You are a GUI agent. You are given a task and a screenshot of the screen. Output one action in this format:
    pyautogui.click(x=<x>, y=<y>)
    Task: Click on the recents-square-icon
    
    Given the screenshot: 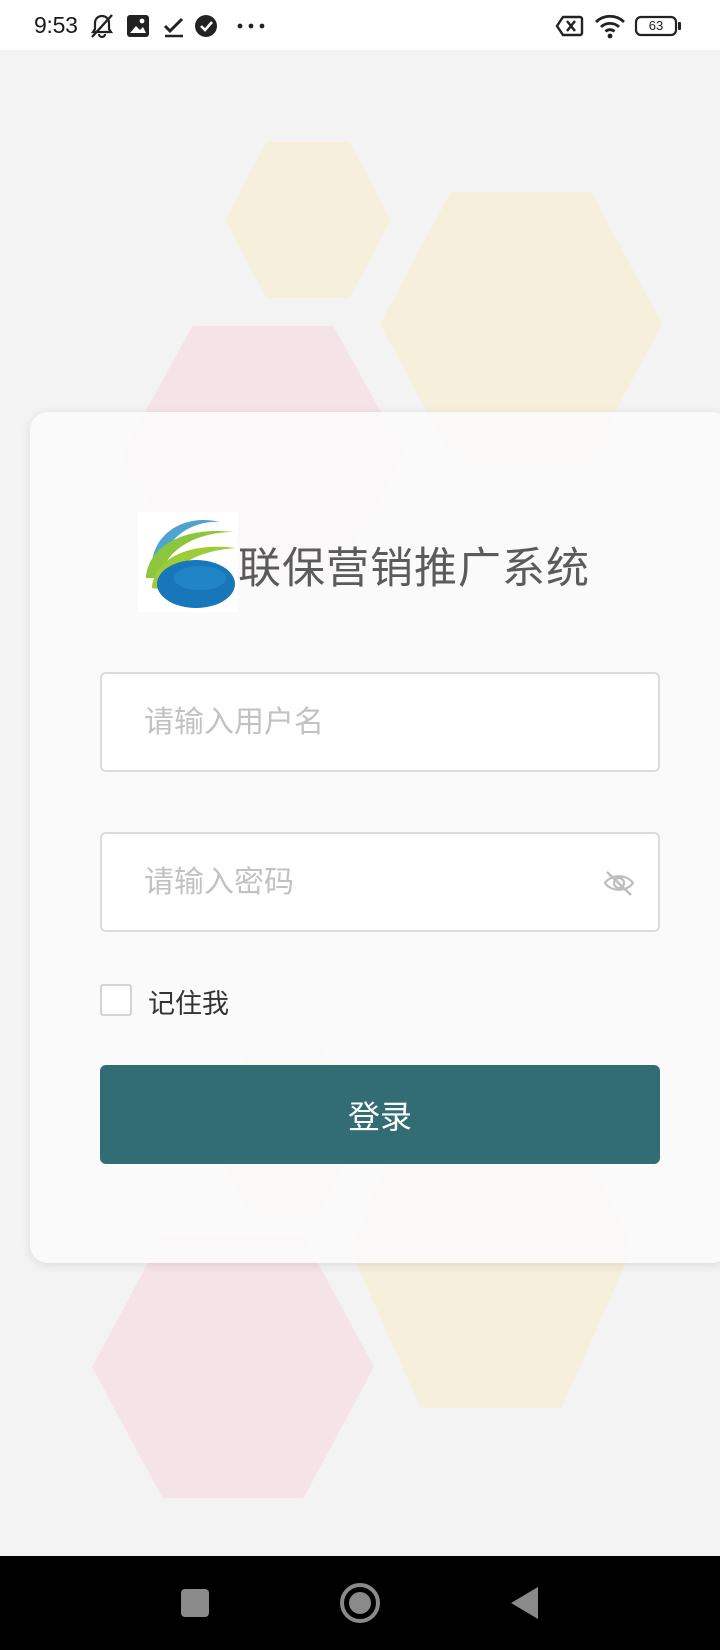 What is the action you would take?
    pyautogui.click(x=195, y=1603)
    